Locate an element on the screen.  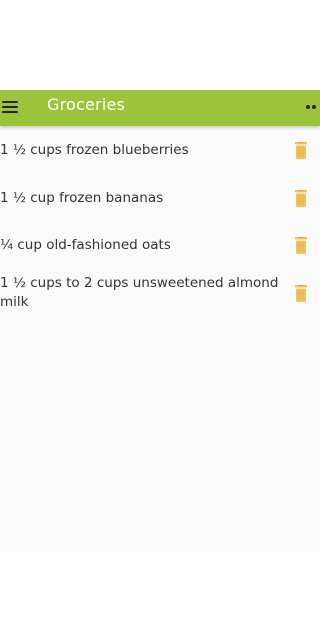
list-item-label: ¼ cup old-fashioned oats is located at coordinates (85, 245).